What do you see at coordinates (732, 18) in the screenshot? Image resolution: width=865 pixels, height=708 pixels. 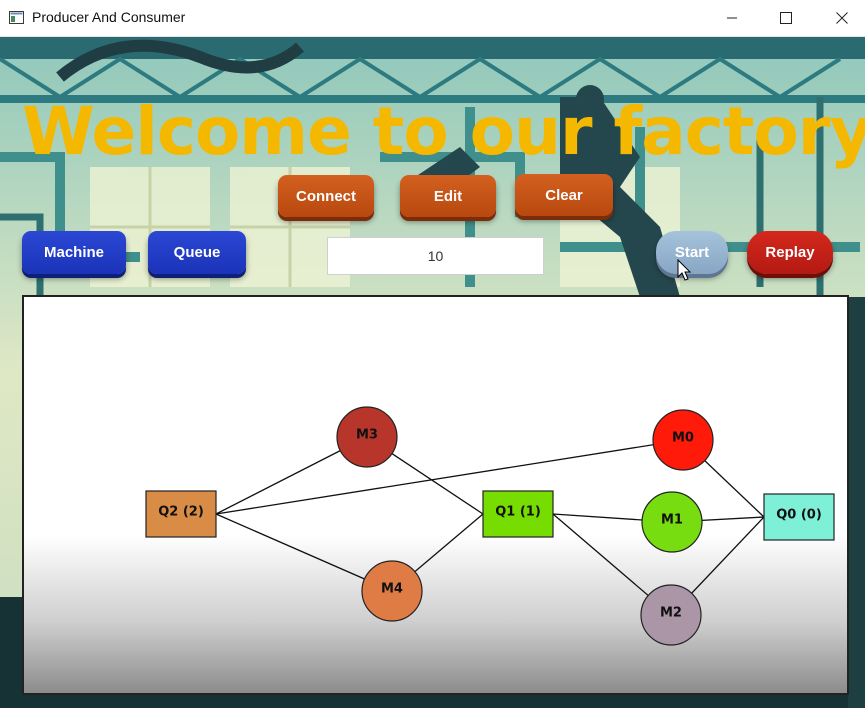 I see `minimize-icon` at bounding box center [732, 18].